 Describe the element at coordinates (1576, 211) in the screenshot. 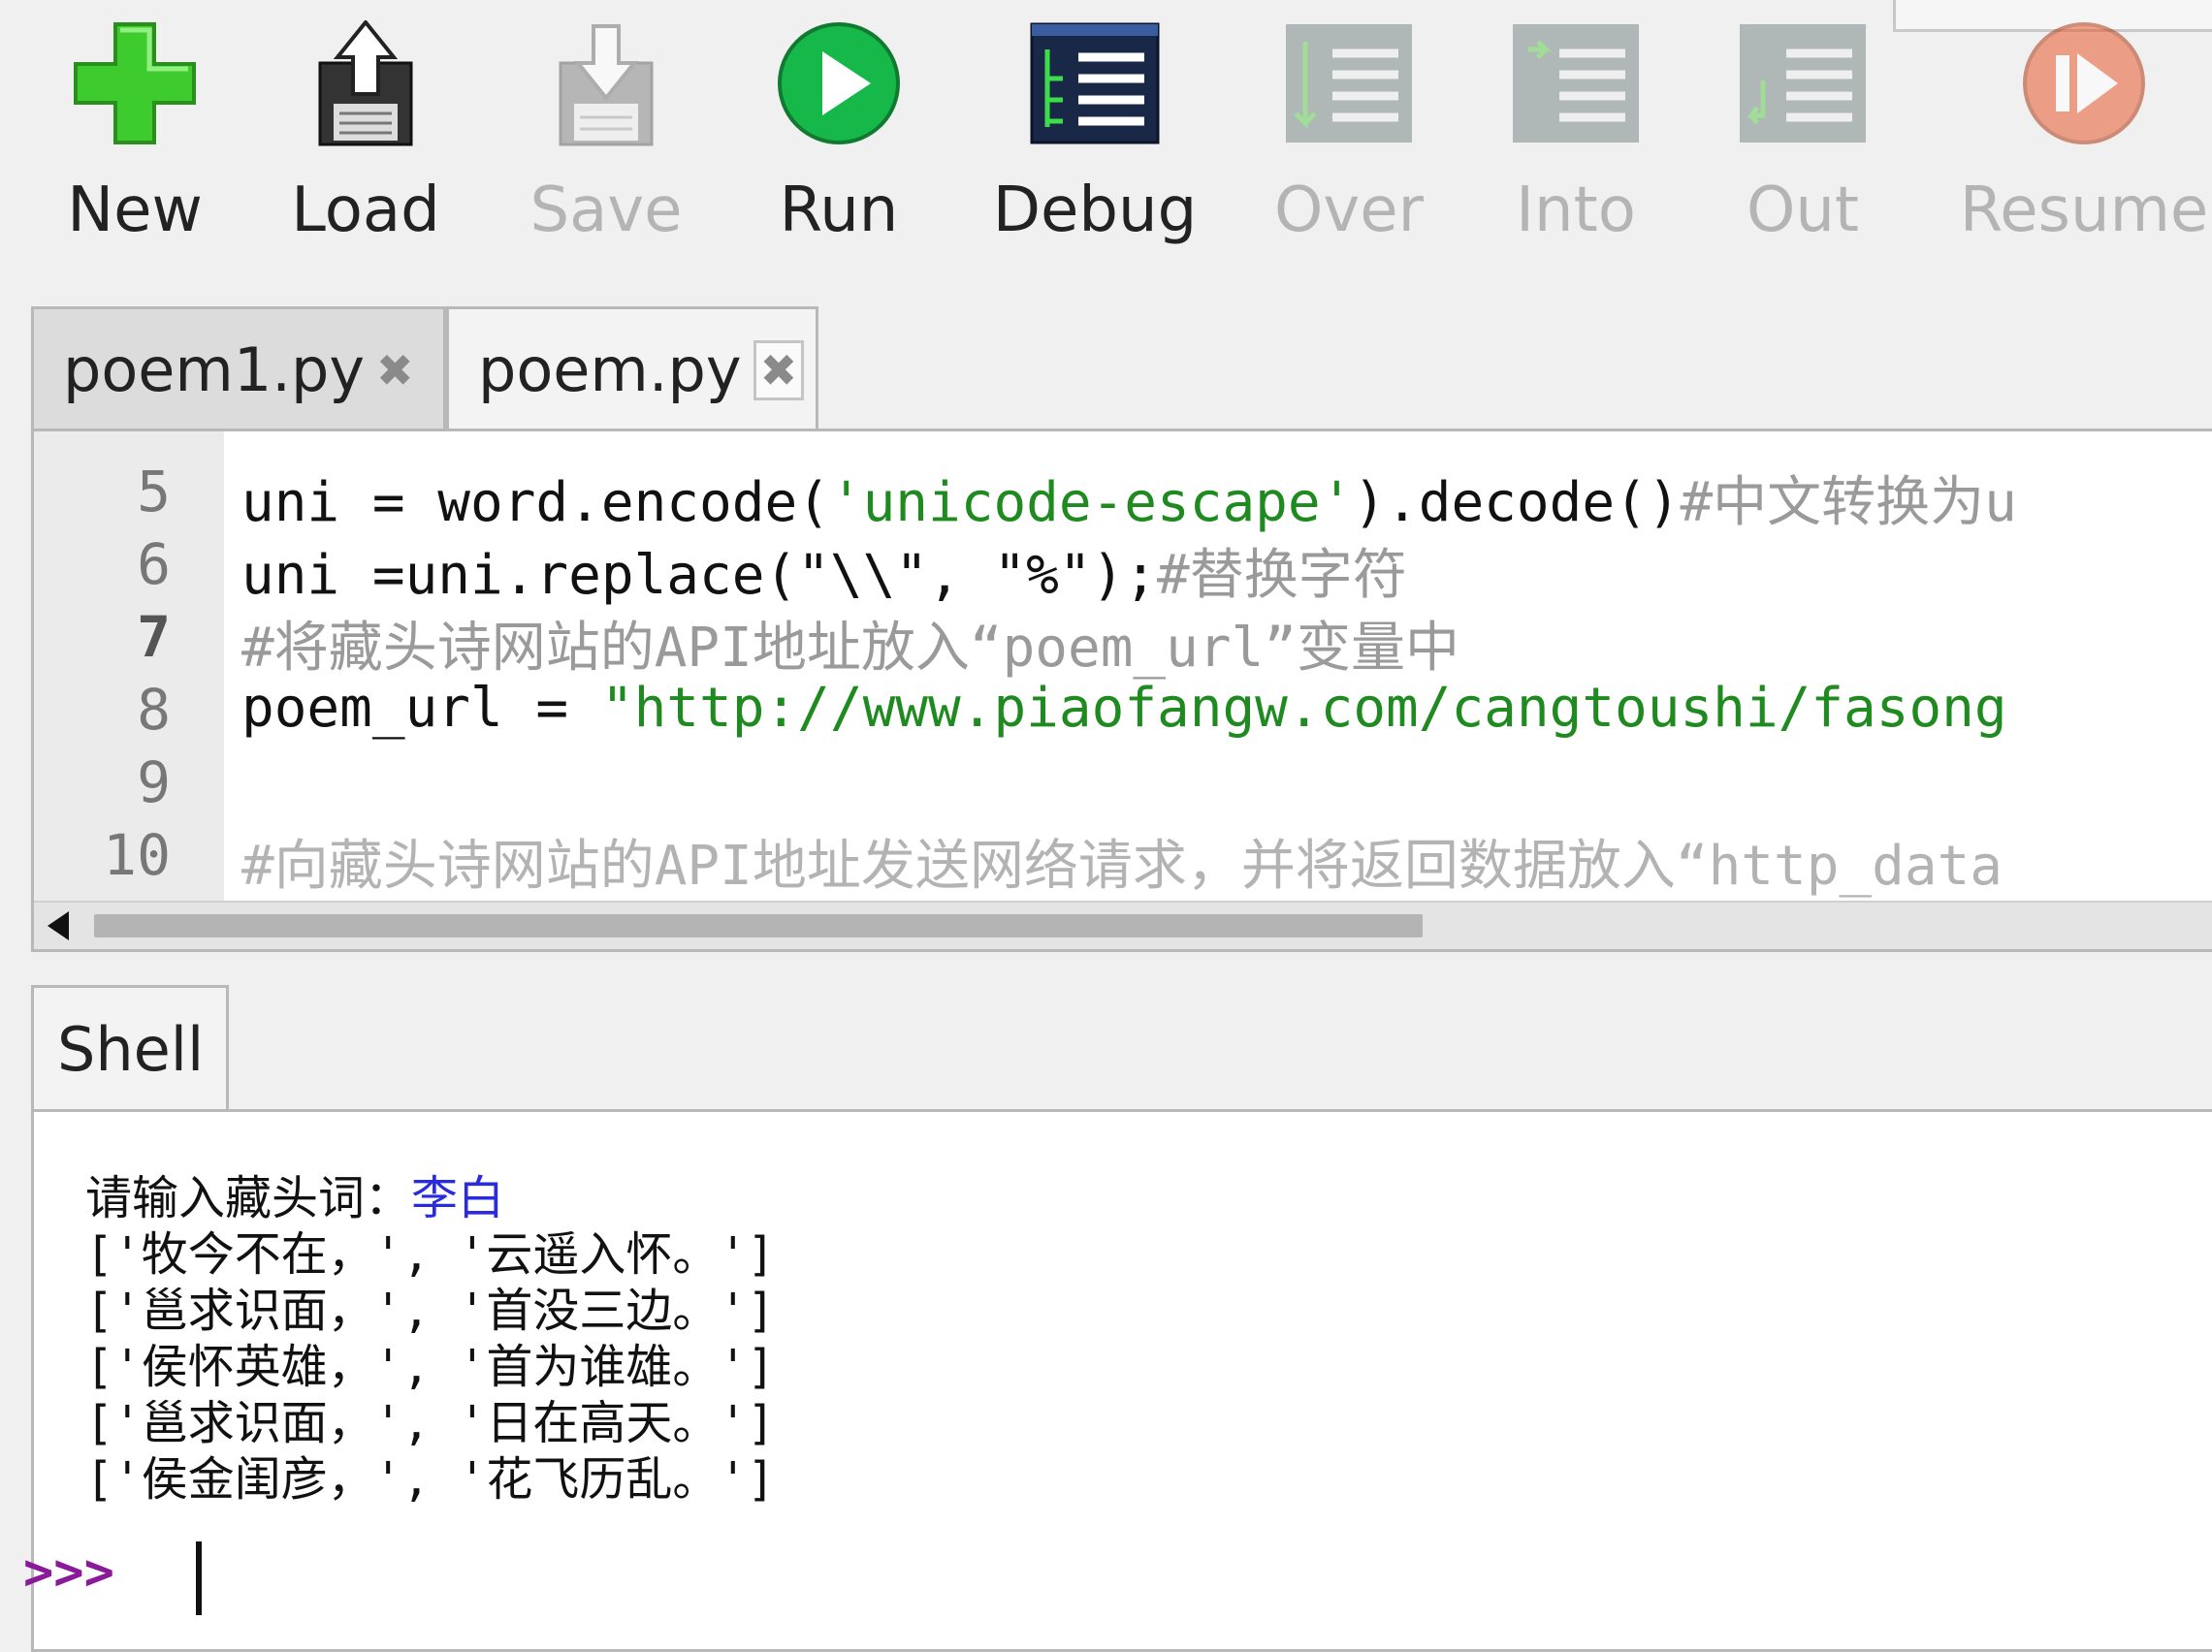

I see `into-label: Into` at that location.